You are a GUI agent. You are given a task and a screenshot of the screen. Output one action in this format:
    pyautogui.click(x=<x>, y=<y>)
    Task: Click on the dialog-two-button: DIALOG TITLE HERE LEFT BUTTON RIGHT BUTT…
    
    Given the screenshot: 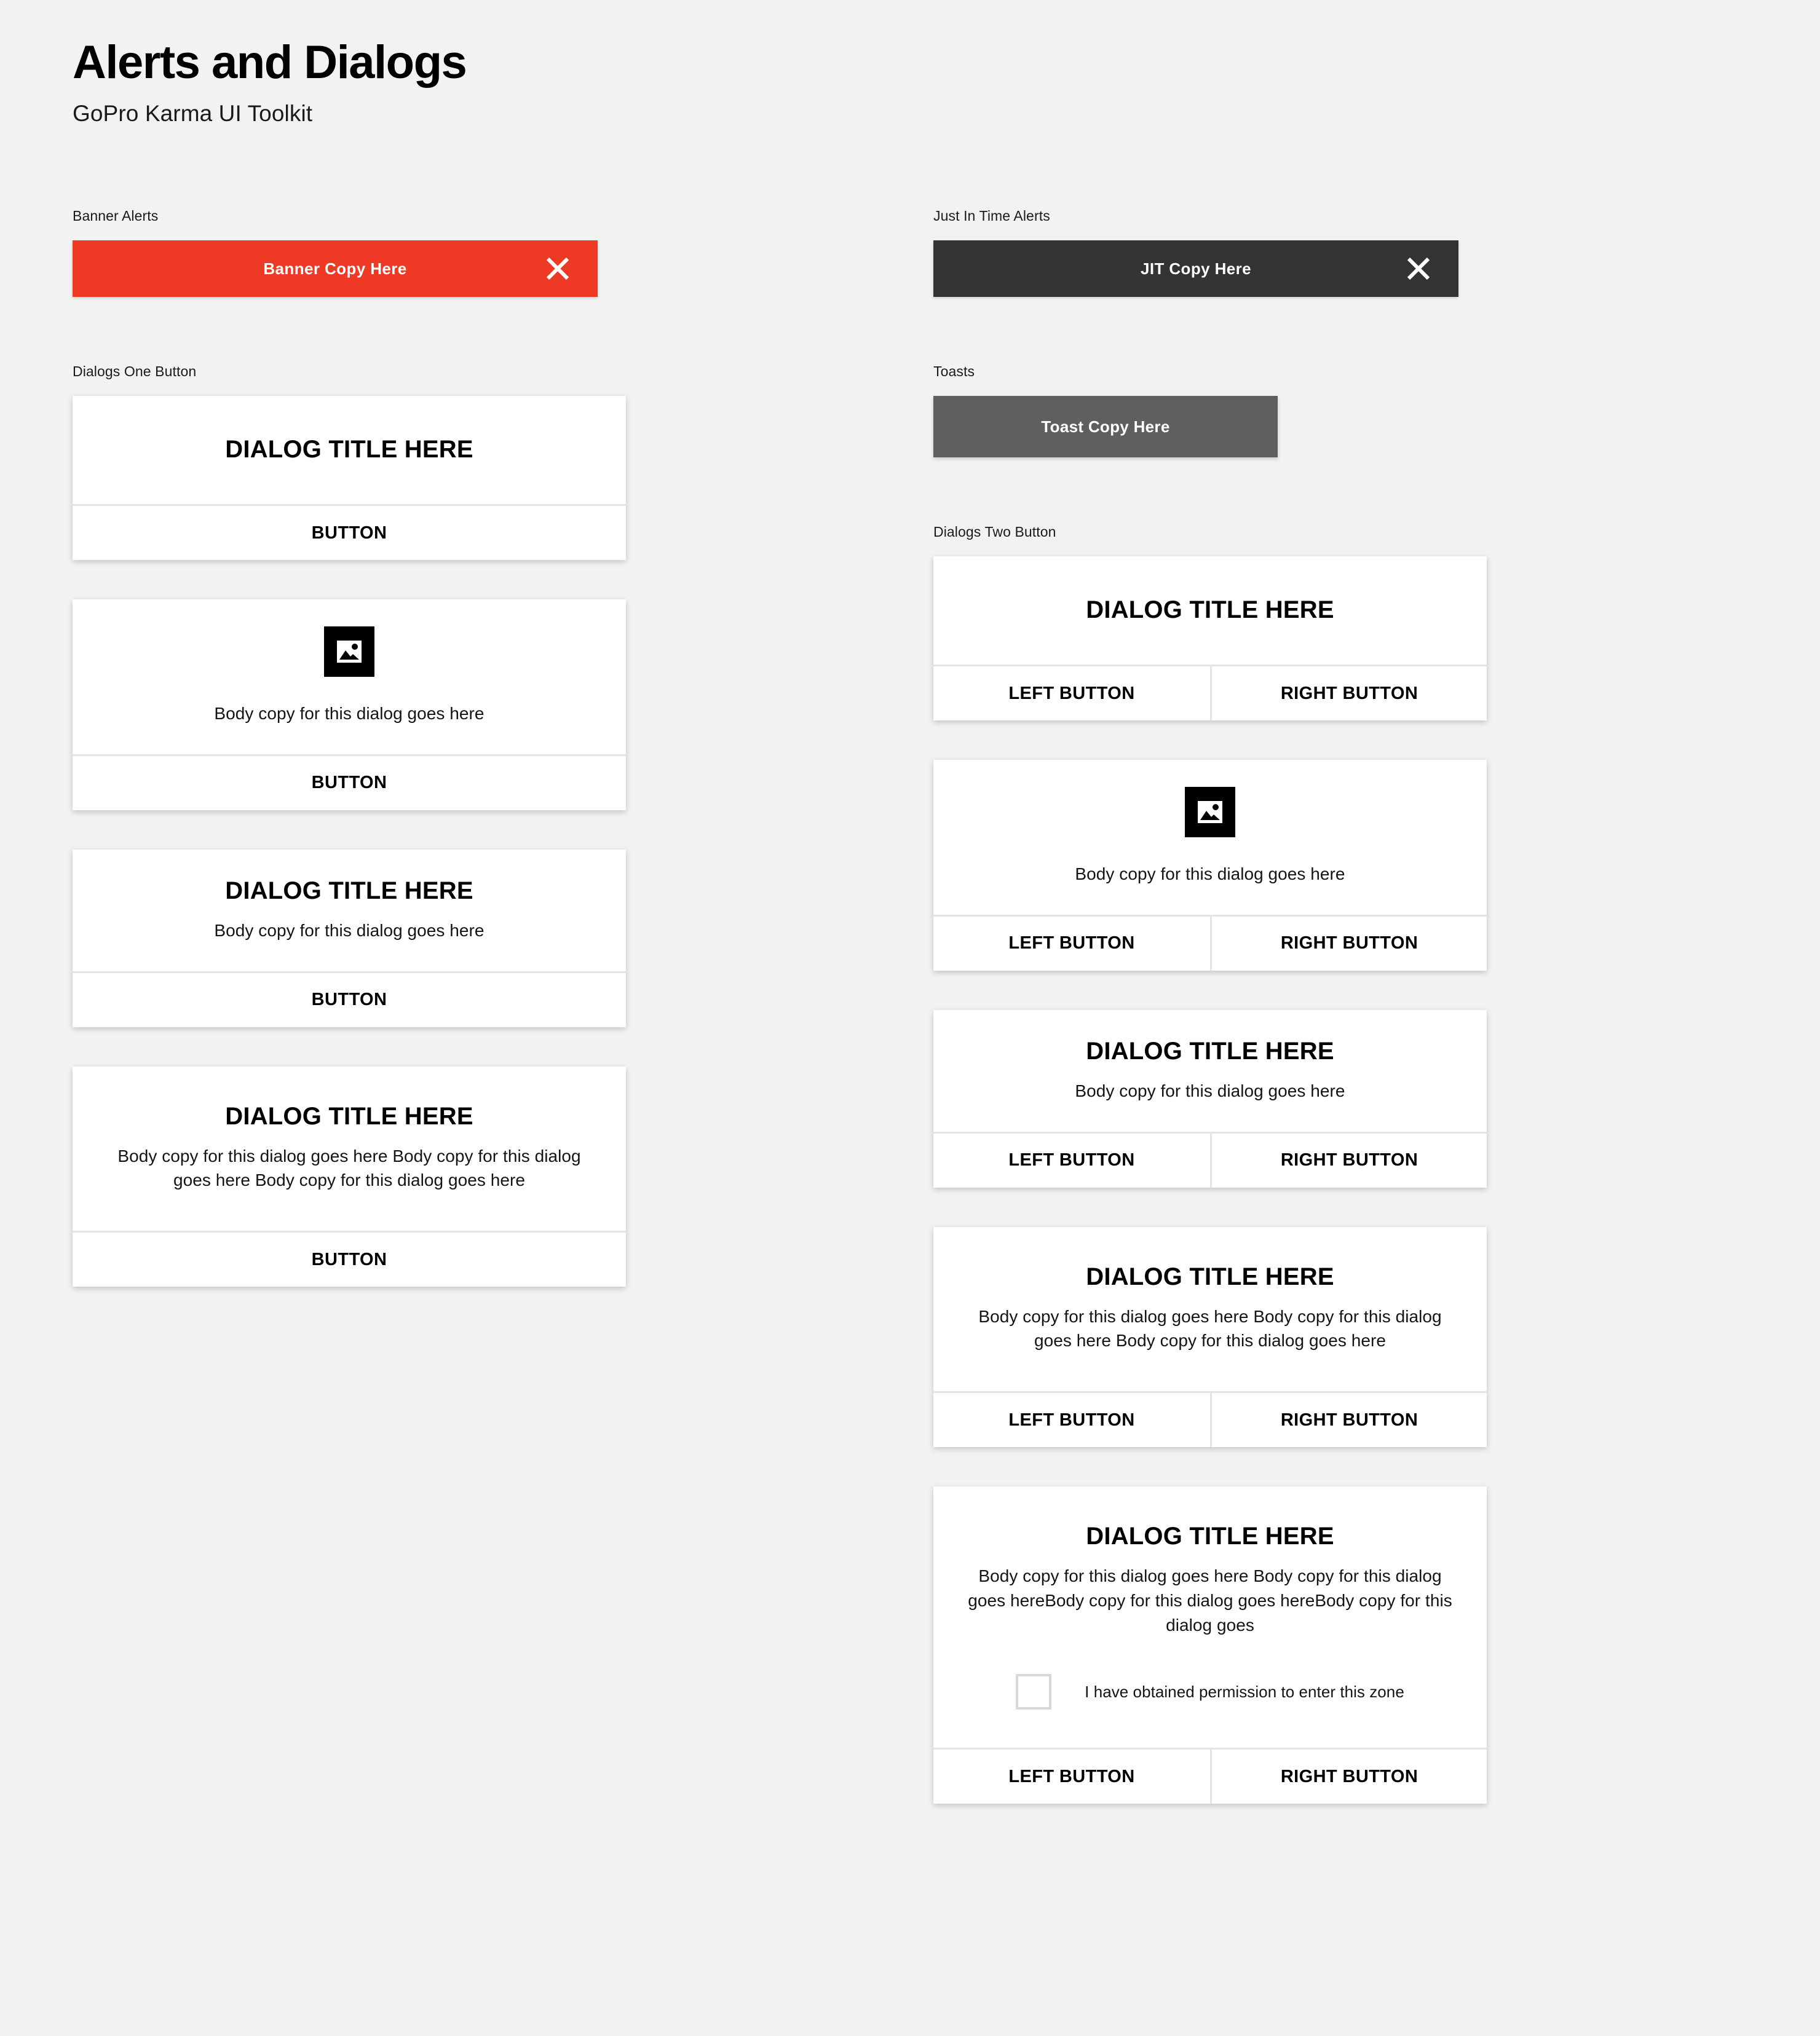 What is the action you would take?
    pyautogui.click(x=1210, y=638)
    